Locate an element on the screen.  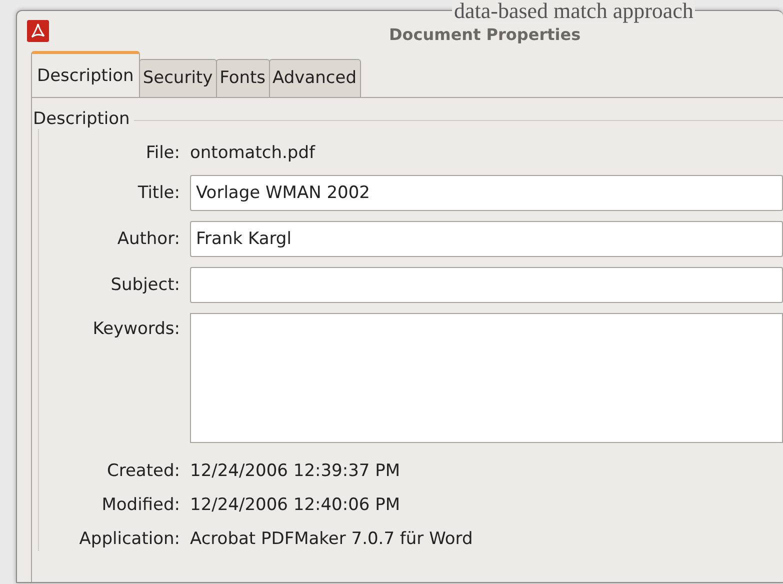
section-legend: Description is located at coordinates (83, 119).